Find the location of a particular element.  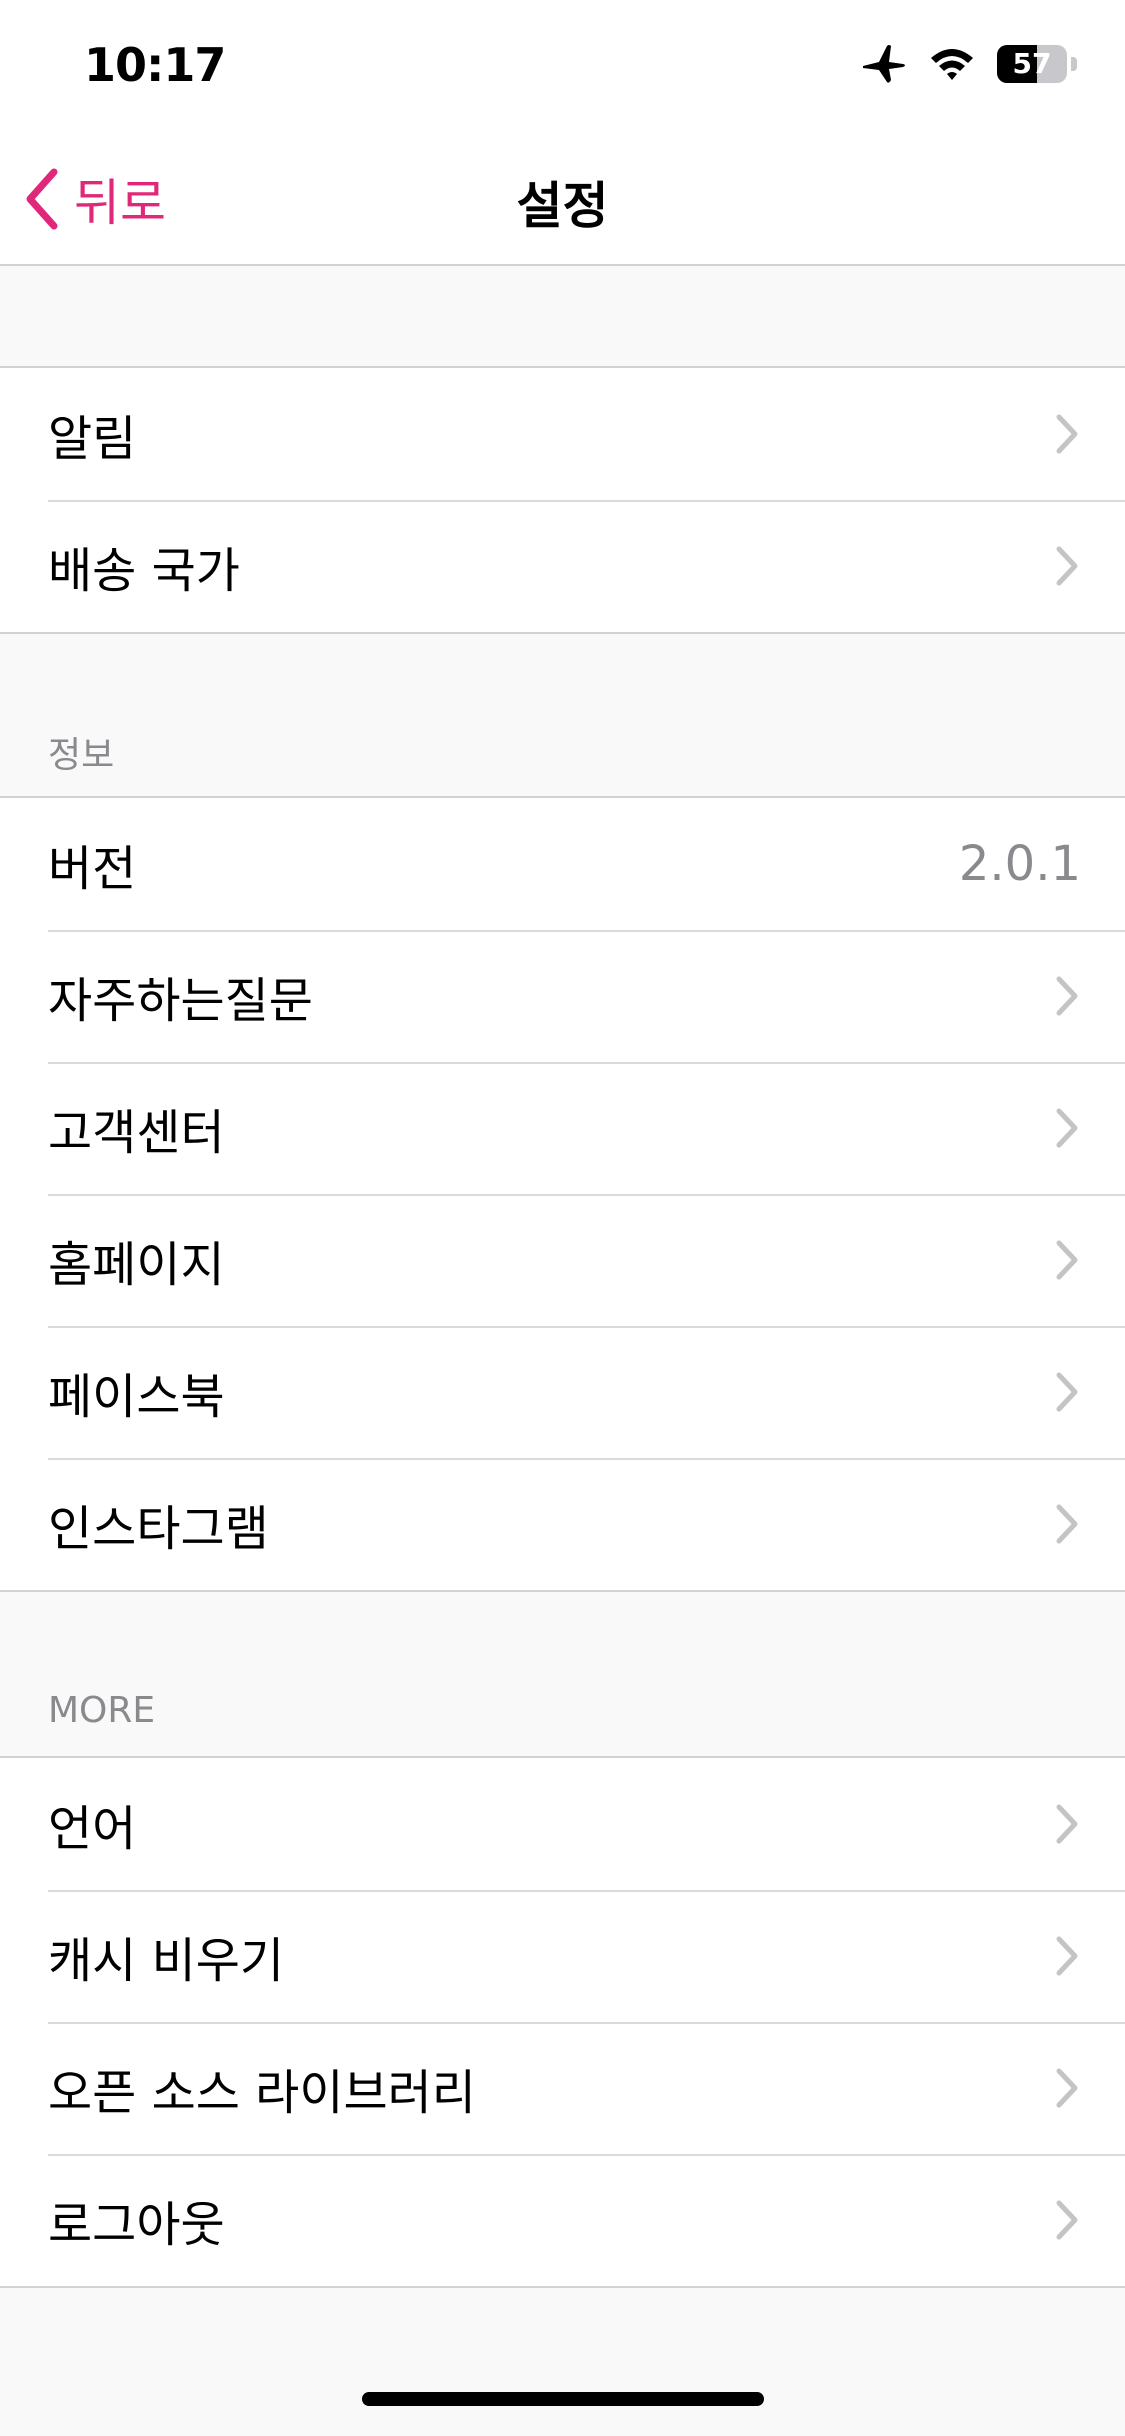

page-title: 설정 is located at coordinates (562, 206).